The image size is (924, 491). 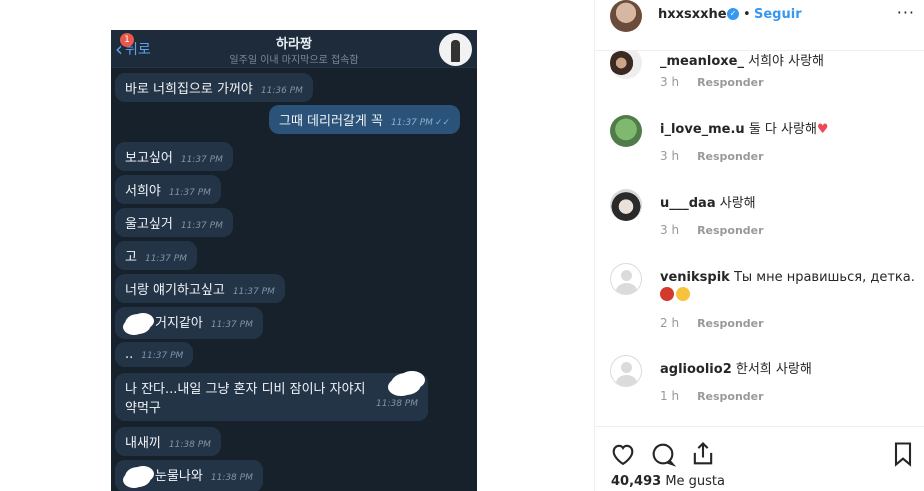 I want to click on comment-meta: 2 h Responder, so click(x=712, y=323).